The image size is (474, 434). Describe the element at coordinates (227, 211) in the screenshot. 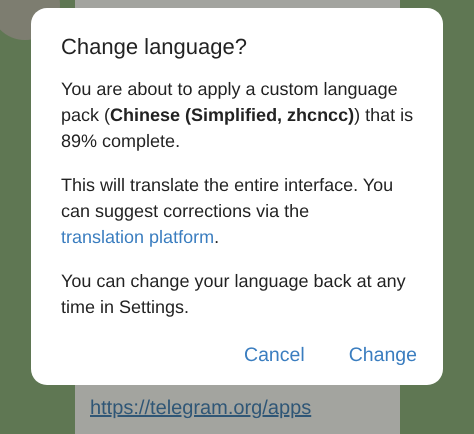

I see `dialog-text: This will translate the entire interface. You can suggest corrections via the translation platform.` at that location.